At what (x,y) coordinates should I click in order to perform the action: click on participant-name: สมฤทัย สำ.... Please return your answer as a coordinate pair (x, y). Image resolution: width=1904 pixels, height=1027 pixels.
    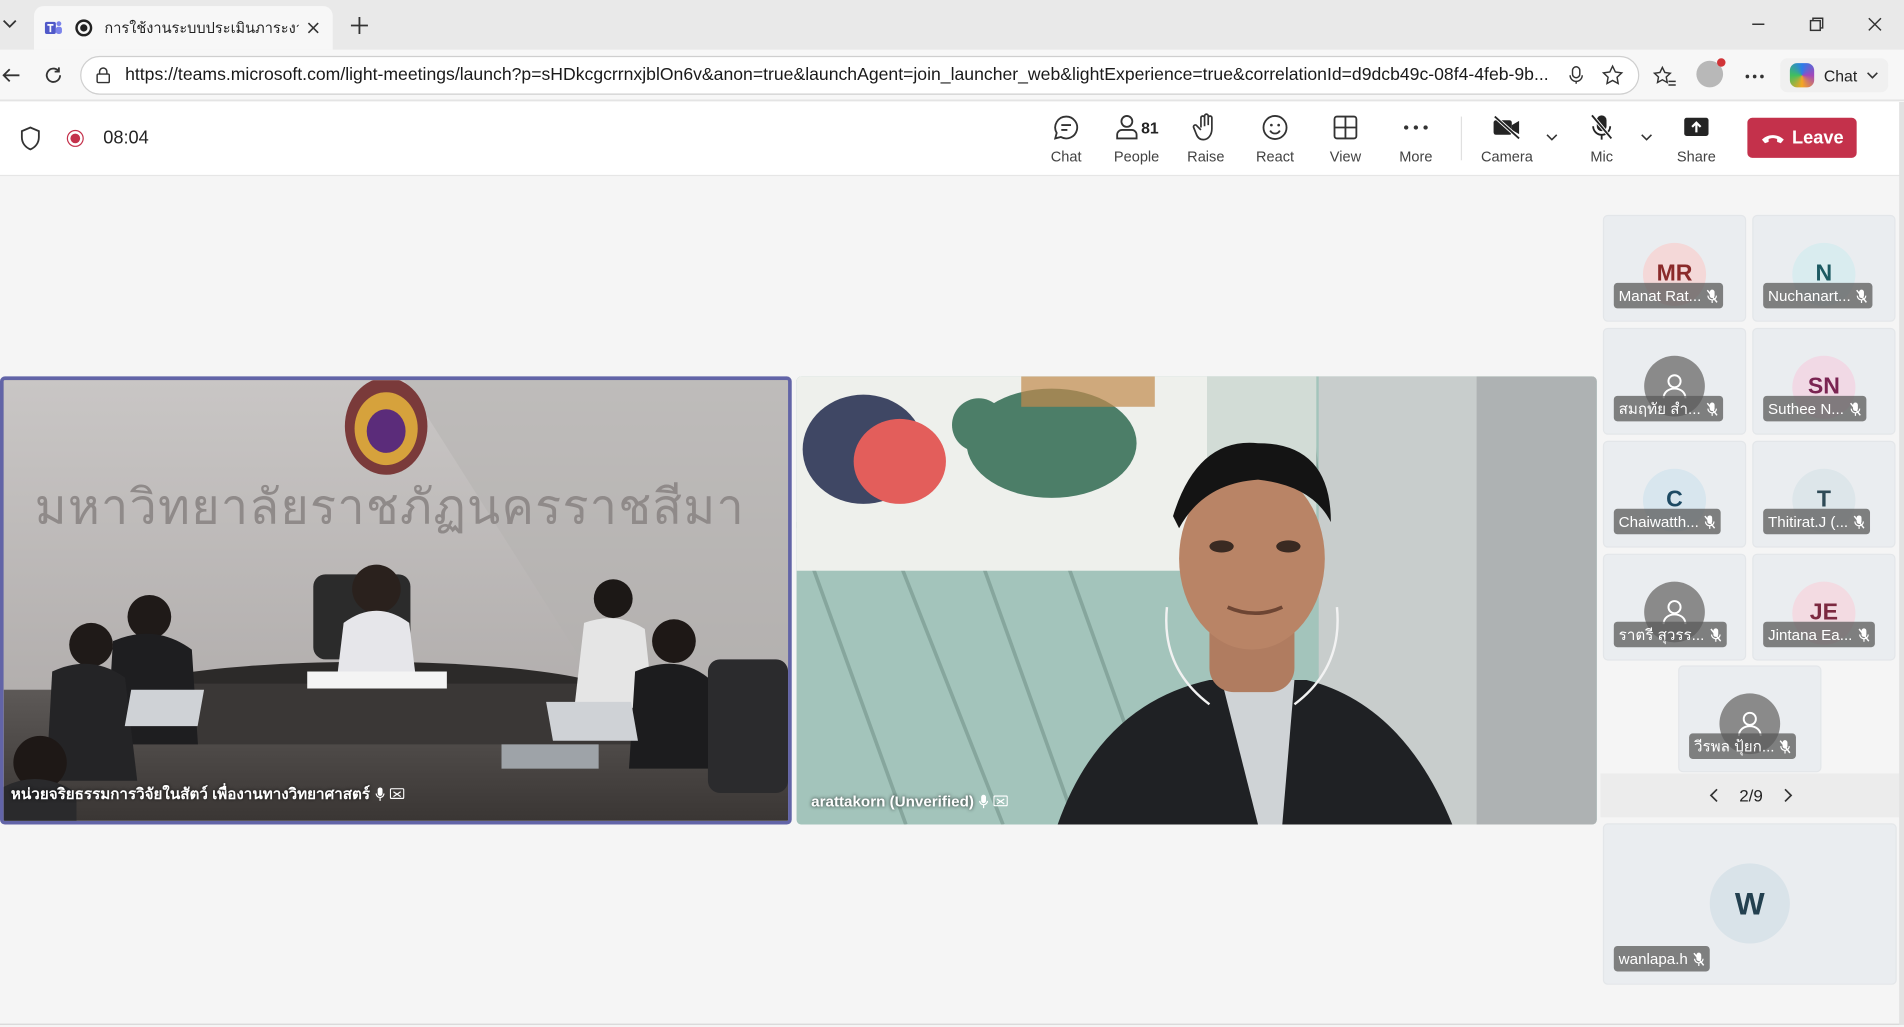
    Looking at the image, I should click on (1659, 409).